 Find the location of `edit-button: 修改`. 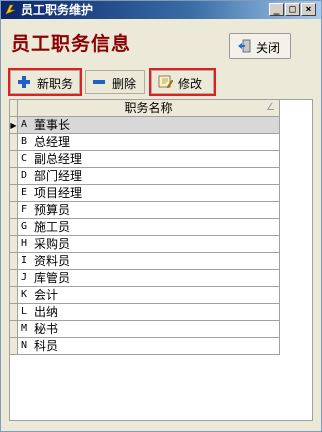

edit-button: 修改 is located at coordinates (182, 82).